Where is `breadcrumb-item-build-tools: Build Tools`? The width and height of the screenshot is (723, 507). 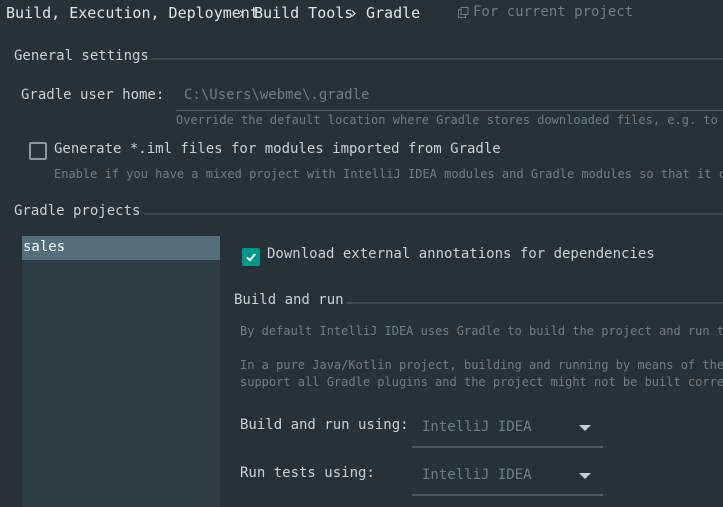
breadcrumb-item-build-tools: Build Tools is located at coordinates (303, 13).